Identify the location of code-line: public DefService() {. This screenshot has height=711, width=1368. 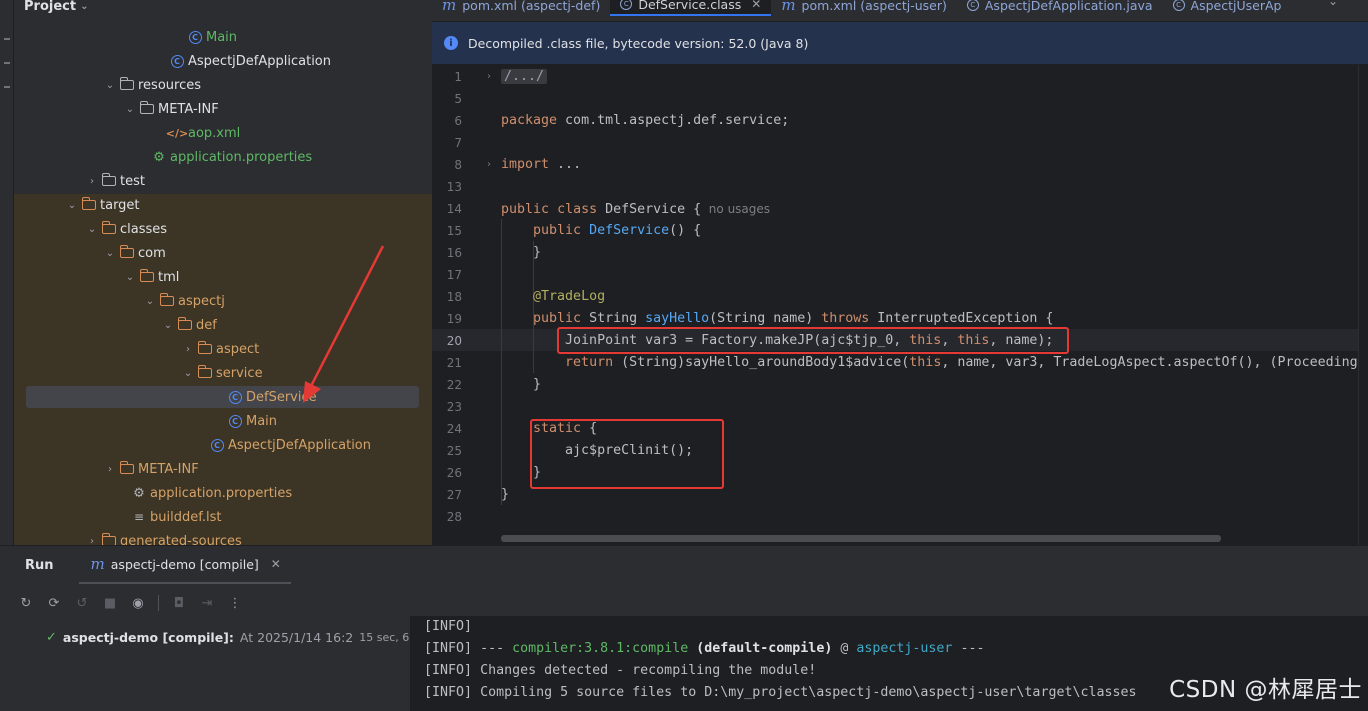
(617, 230).